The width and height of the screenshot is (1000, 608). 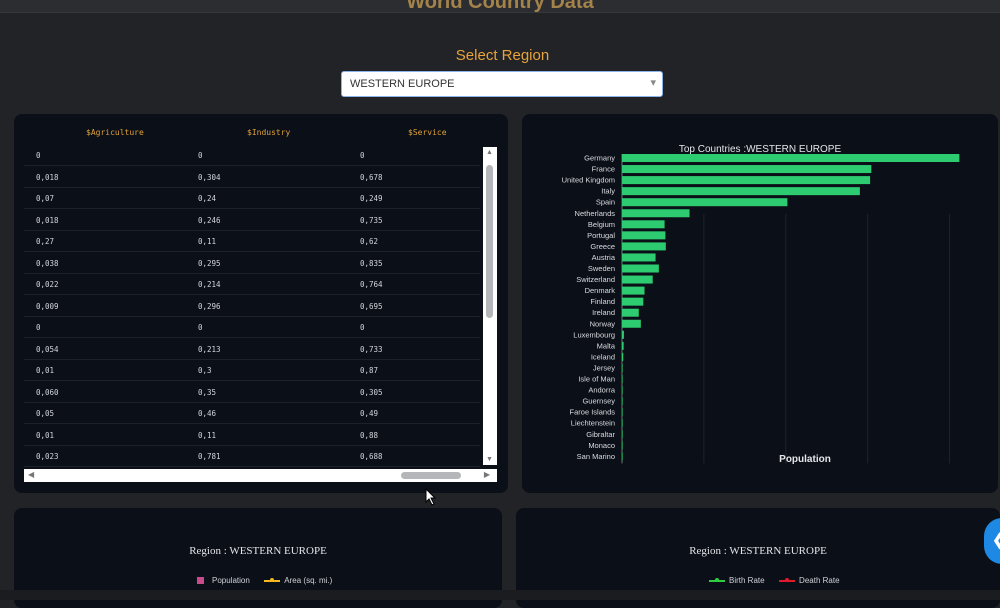 I want to click on legend-label-birth-rate: Birth Rate, so click(x=747, y=580).